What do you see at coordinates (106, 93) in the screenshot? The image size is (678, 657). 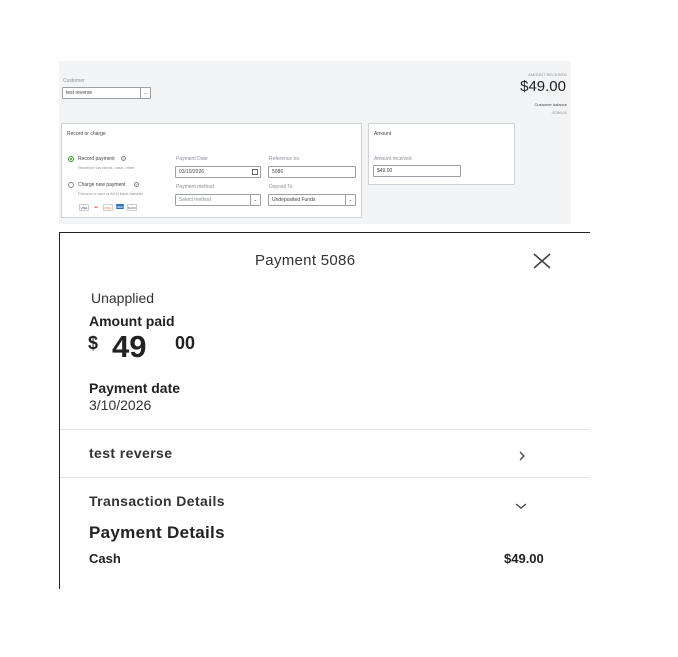 I see `customer-select: test reverse ⌄` at bounding box center [106, 93].